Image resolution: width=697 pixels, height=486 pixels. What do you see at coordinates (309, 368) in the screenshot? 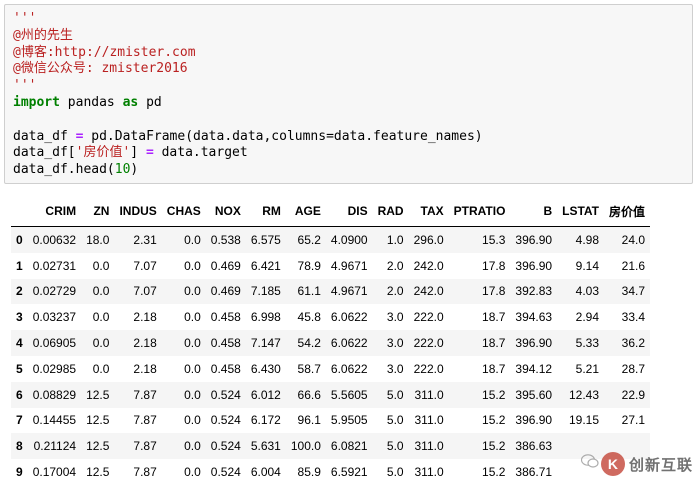
I see `table-cell: 58.7` at bounding box center [309, 368].